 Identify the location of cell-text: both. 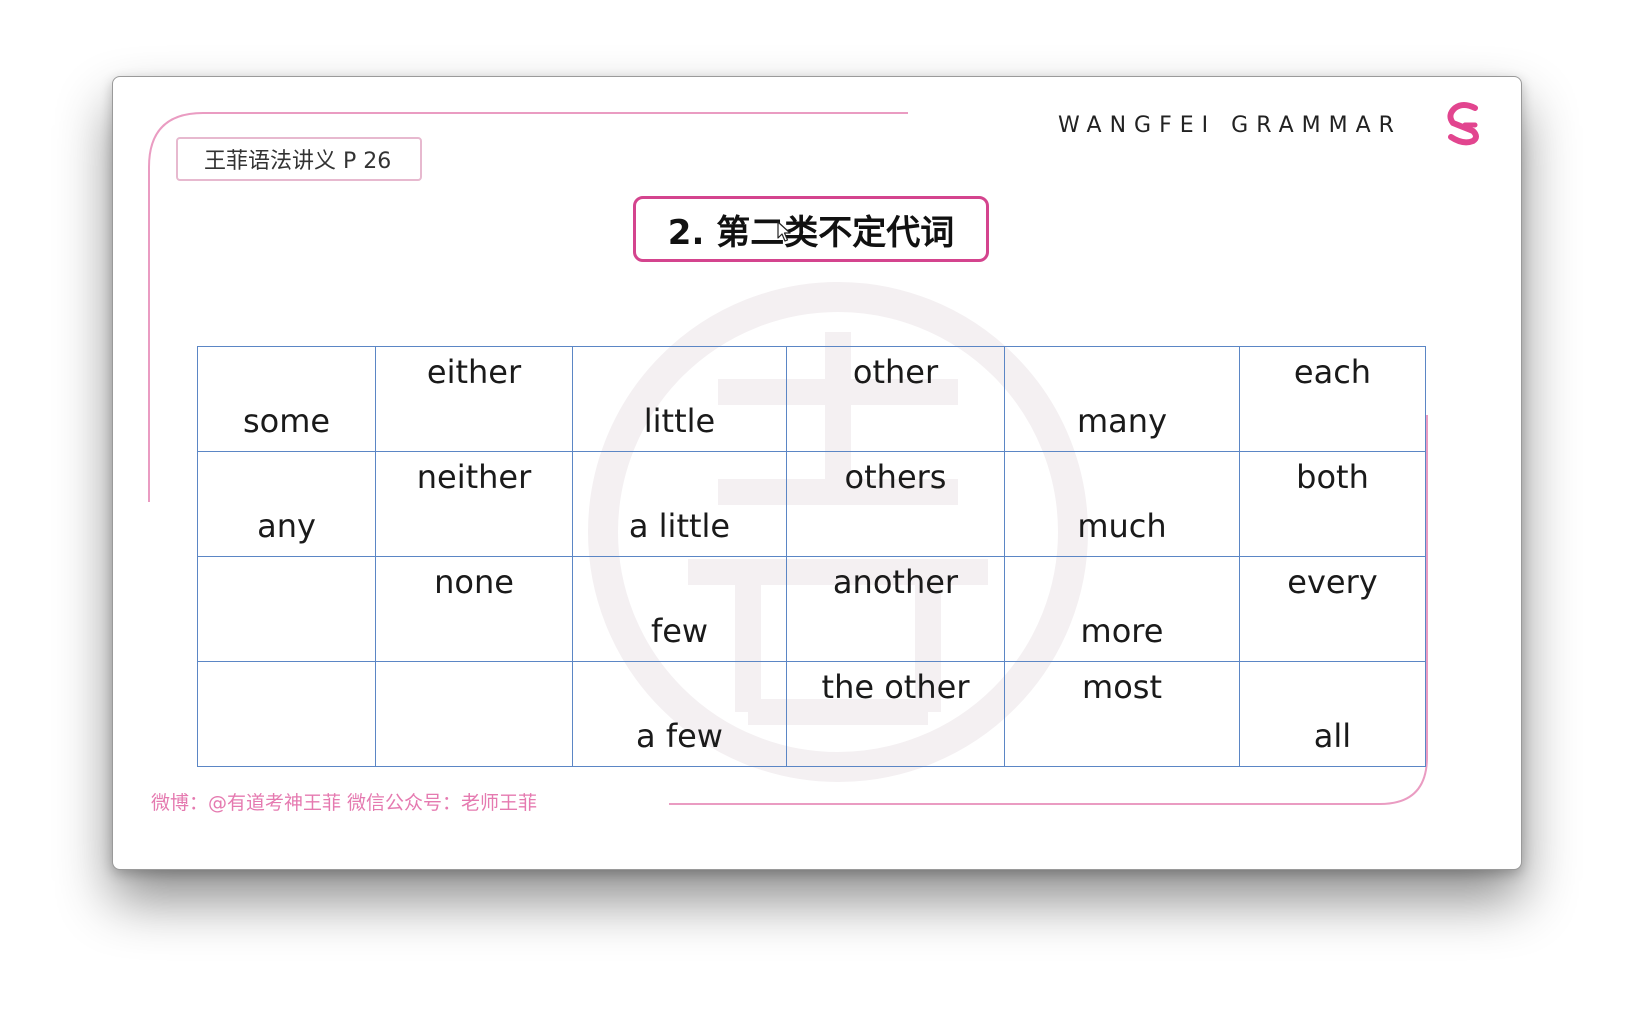
(1332, 477).